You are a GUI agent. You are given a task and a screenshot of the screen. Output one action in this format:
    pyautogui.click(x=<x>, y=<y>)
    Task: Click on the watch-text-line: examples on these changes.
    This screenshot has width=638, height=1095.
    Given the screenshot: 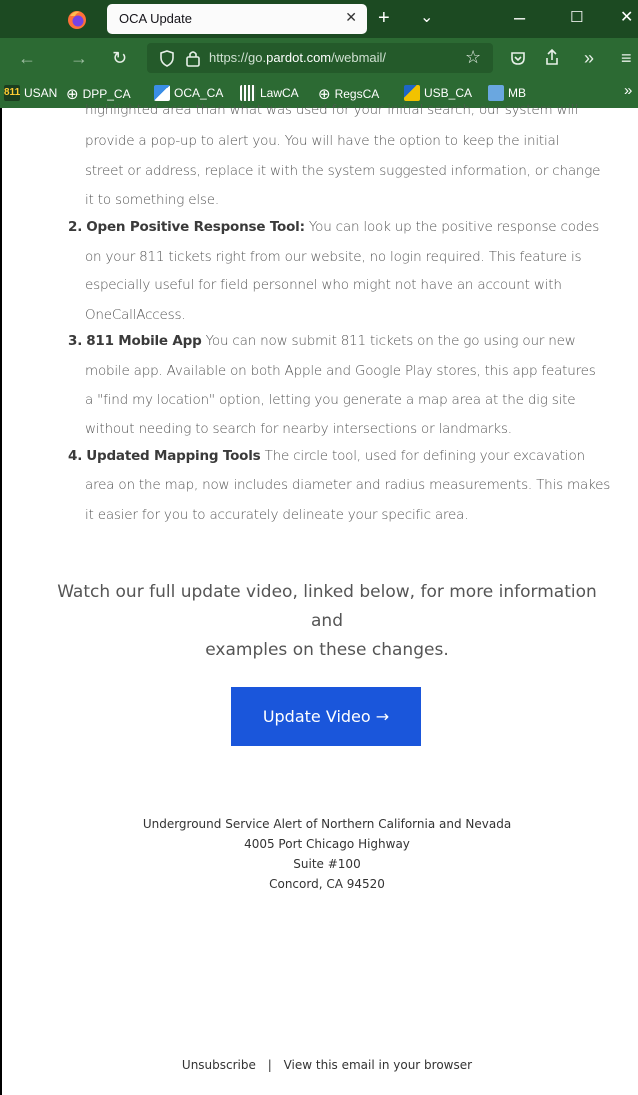 What is the action you would take?
    pyautogui.click(x=327, y=650)
    